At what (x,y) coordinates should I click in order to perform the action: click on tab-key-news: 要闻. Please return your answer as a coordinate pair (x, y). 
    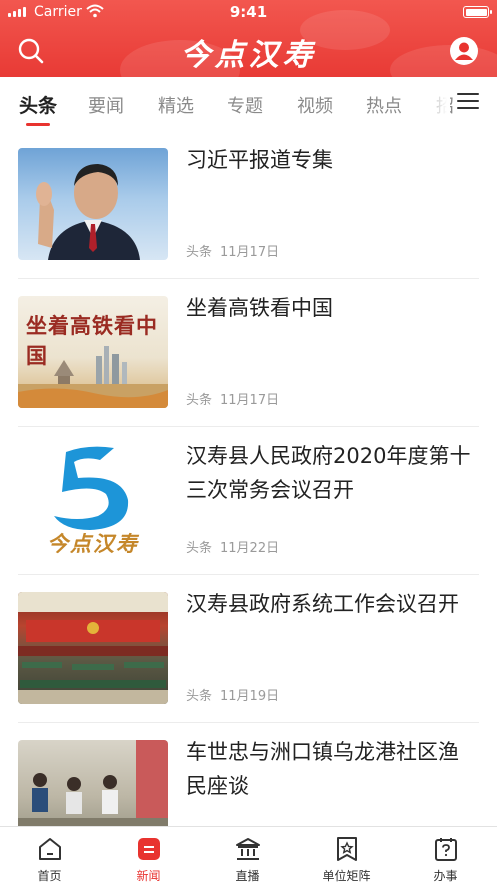
    Looking at the image, I should click on (106, 105).